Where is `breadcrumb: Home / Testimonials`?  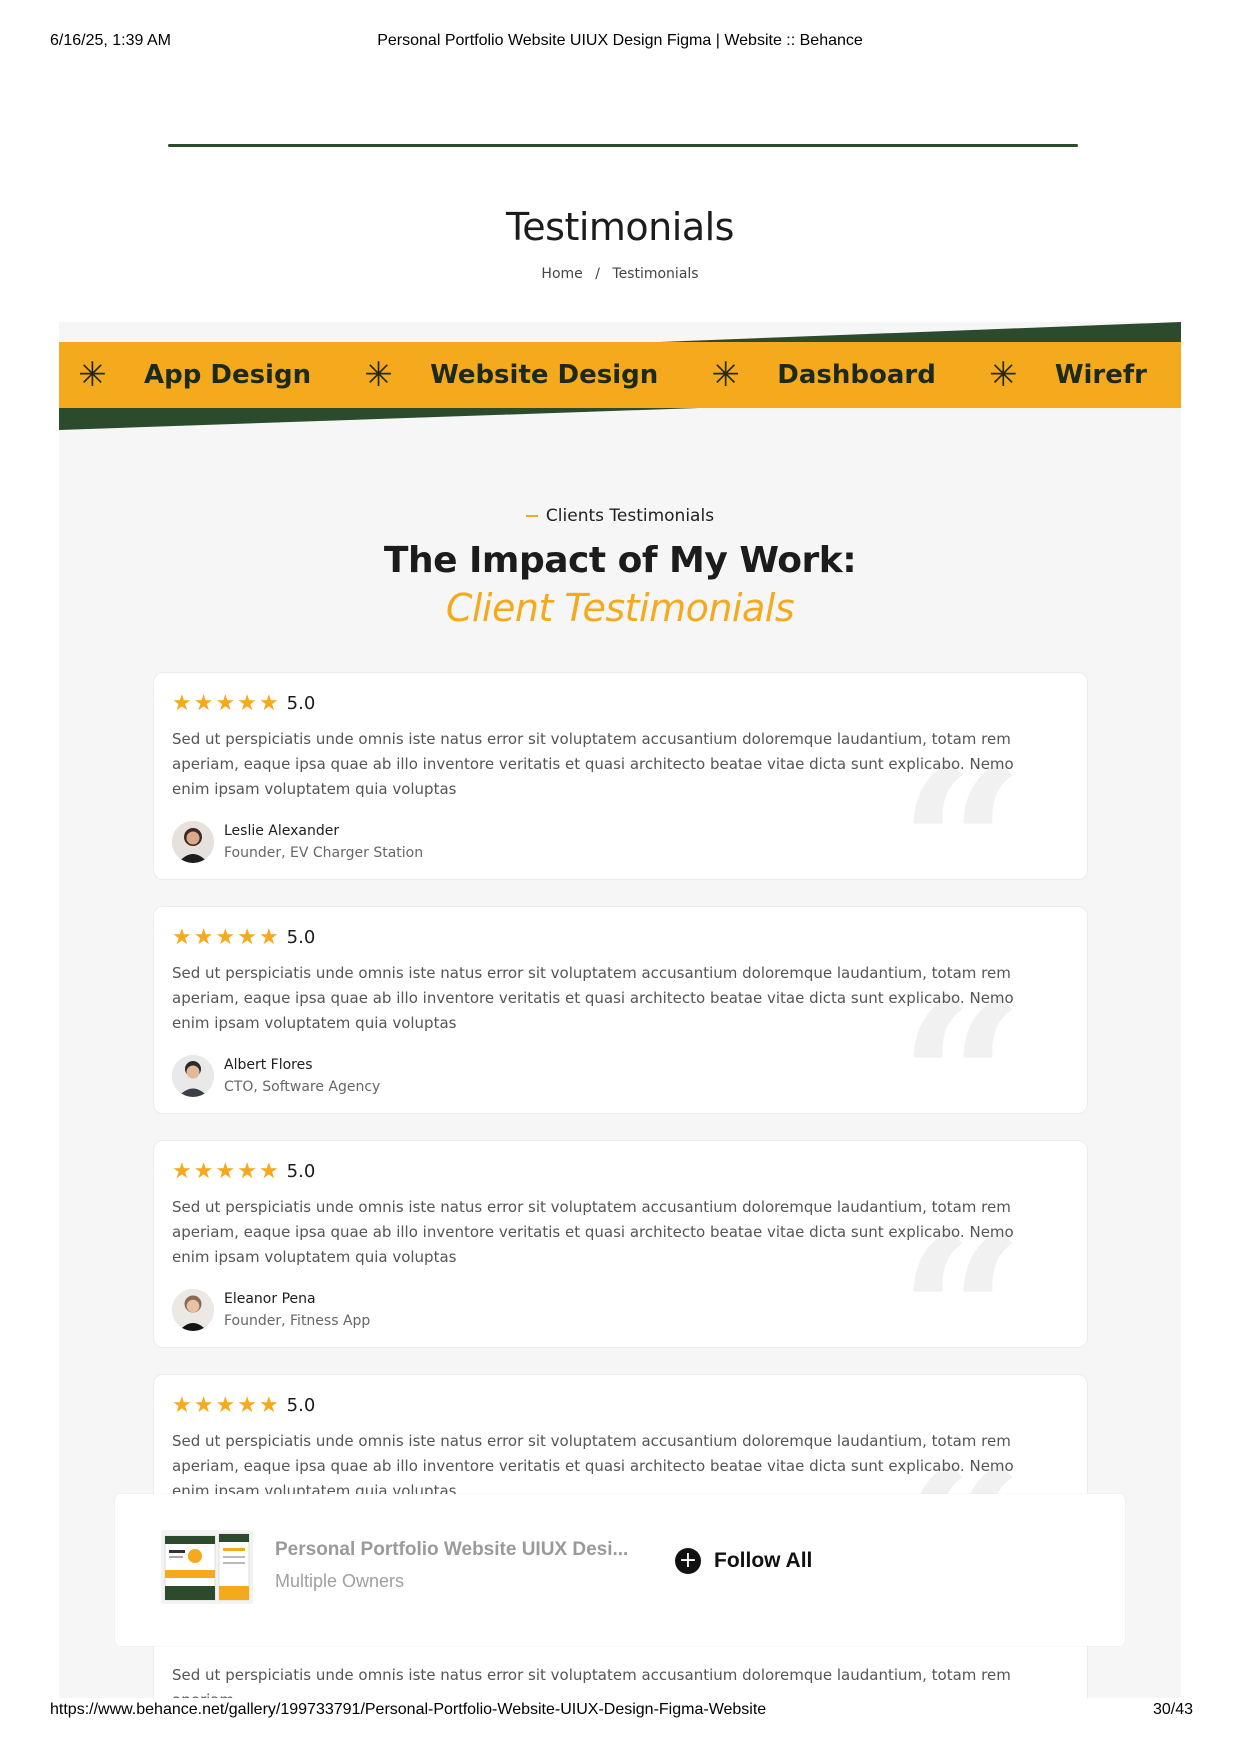 breadcrumb: Home / Testimonials is located at coordinates (620, 274).